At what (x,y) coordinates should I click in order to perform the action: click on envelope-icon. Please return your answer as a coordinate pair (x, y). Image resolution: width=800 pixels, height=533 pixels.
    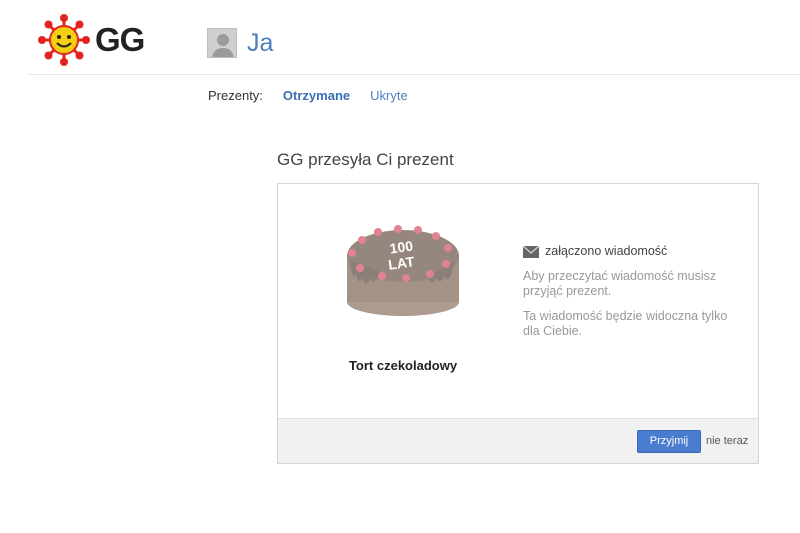
    Looking at the image, I should click on (531, 251).